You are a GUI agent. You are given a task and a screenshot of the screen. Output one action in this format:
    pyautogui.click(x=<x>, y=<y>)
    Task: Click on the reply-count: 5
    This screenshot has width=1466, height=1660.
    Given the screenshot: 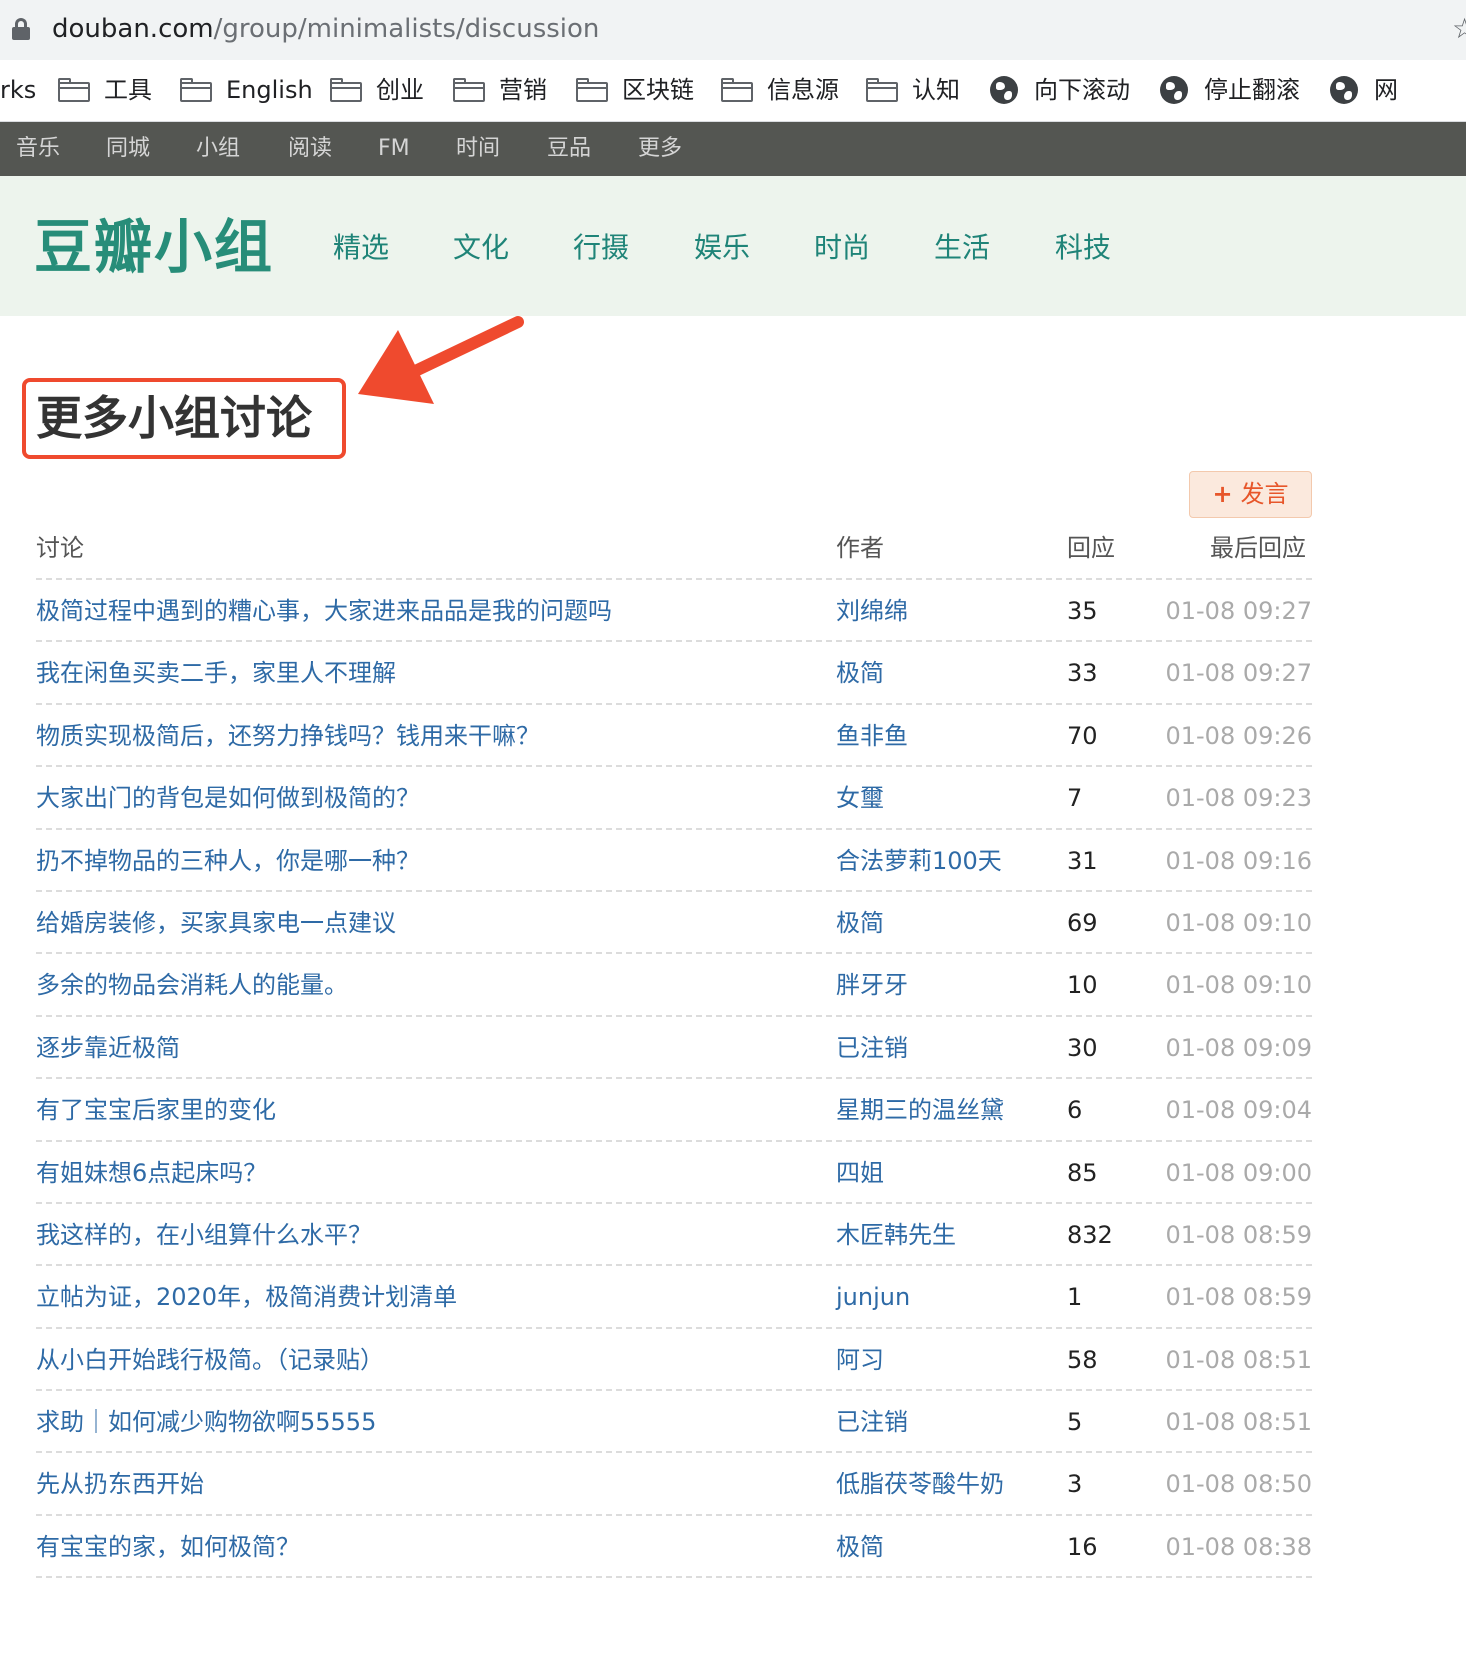 What is the action you would take?
    pyautogui.click(x=1075, y=1422)
    